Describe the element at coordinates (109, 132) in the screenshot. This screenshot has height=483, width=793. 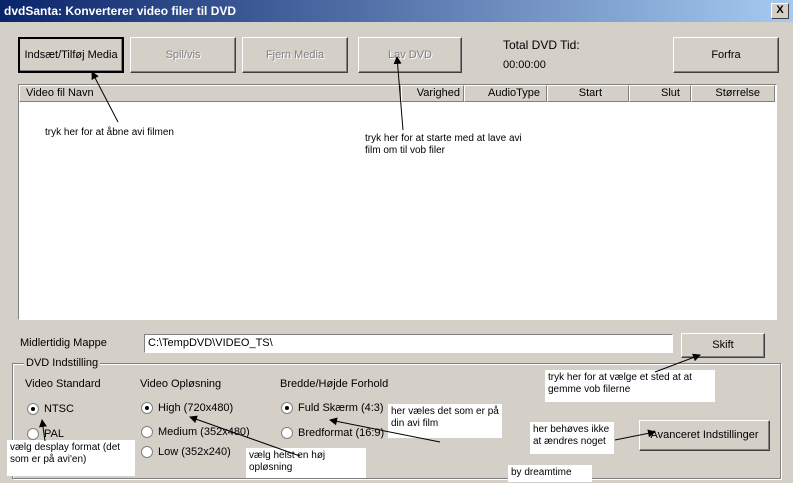
I see `annotation-open-avi: tryk her for at åbne avi filmen` at that location.